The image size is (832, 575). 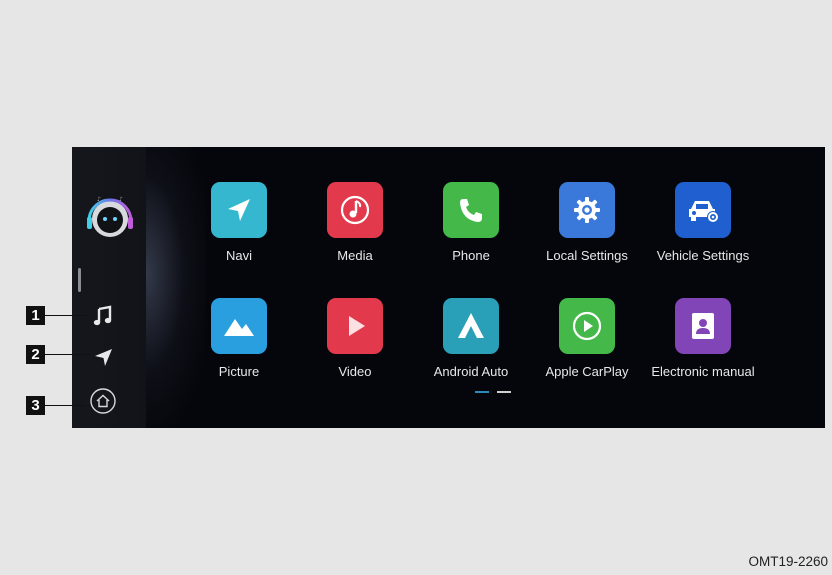 I want to click on app-label: Vehicle Settings, so click(x=703, y=255).